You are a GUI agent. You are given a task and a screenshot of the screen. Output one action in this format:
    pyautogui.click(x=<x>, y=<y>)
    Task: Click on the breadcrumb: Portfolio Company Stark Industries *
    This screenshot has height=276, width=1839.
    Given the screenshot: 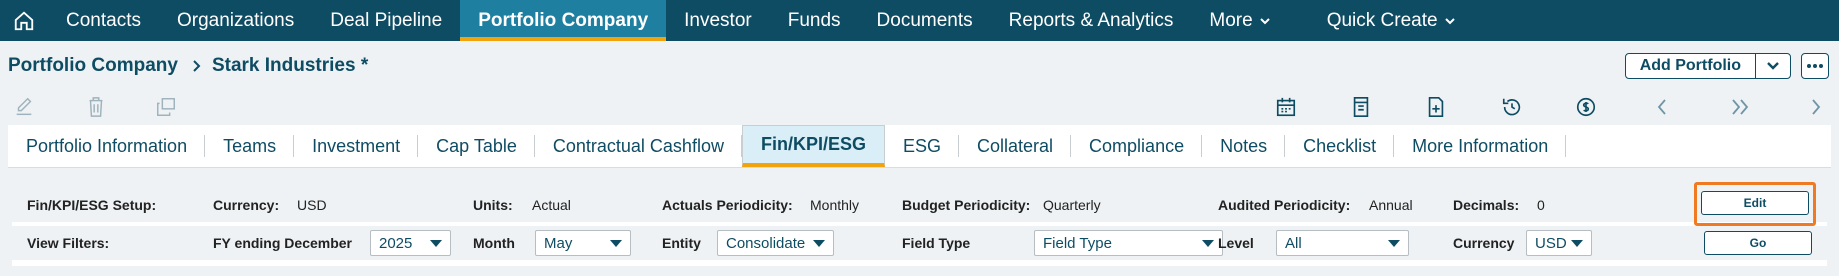 What is the action you would take?
    pyautogui.click(x=184, y=66)
    